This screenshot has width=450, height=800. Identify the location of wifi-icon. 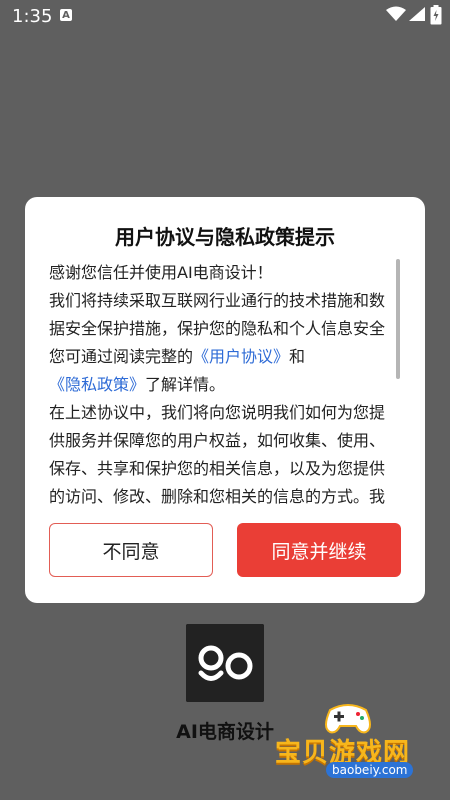
(396, 13).